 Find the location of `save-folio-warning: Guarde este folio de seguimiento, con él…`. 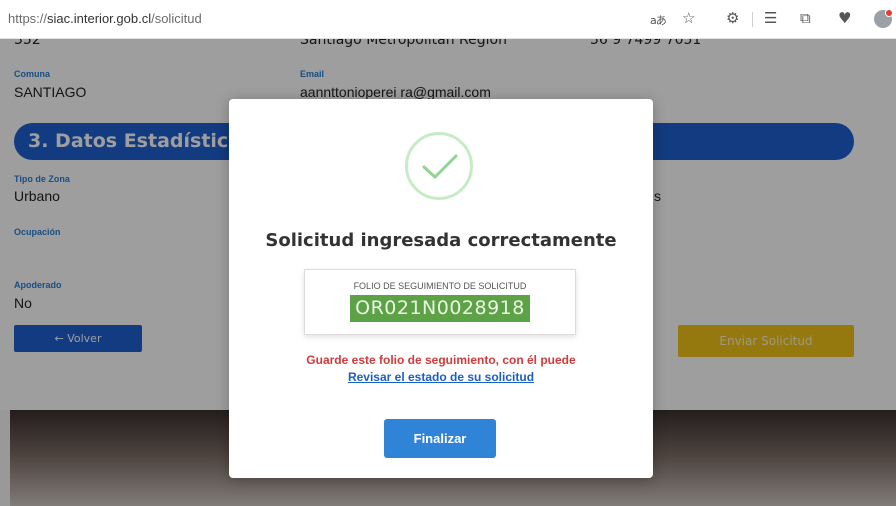

save-folio-warning: Guarde este folio de seguimiento, con él… is located at coordinates (441, 360).